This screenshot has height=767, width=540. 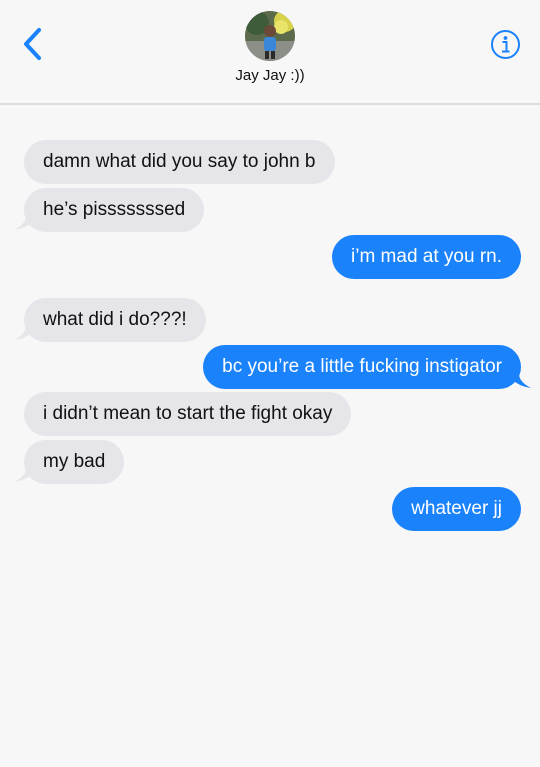 I want to click on chevron-left-icon, so click(x=32, y=44).